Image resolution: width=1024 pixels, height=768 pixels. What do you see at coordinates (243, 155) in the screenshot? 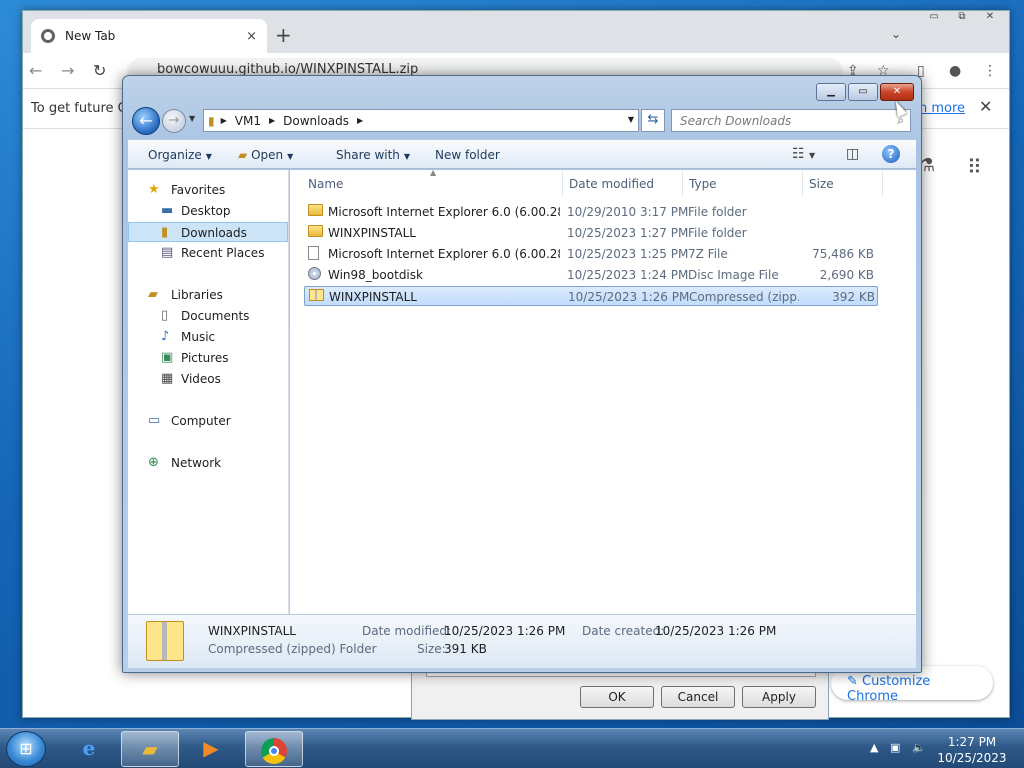
I see `open-folder-icon: ▰` at bounding box center [243, 155].